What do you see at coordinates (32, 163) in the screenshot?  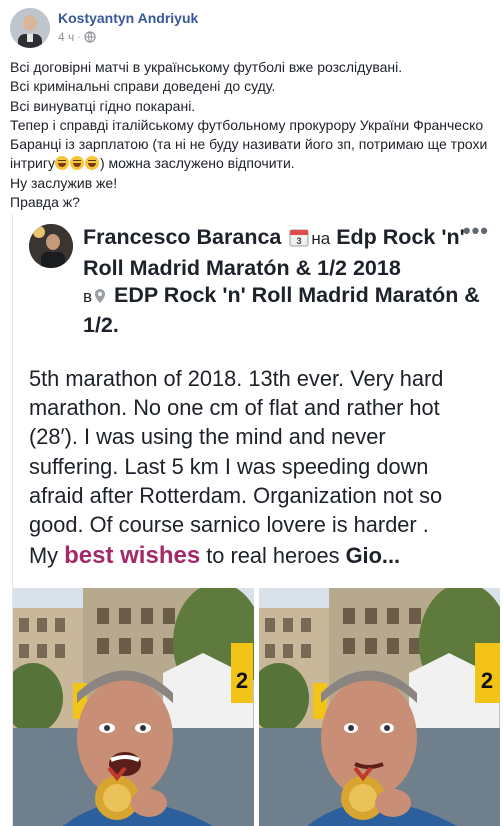 I see `post-line-start: інтригу` at bounding box center [32, 163].